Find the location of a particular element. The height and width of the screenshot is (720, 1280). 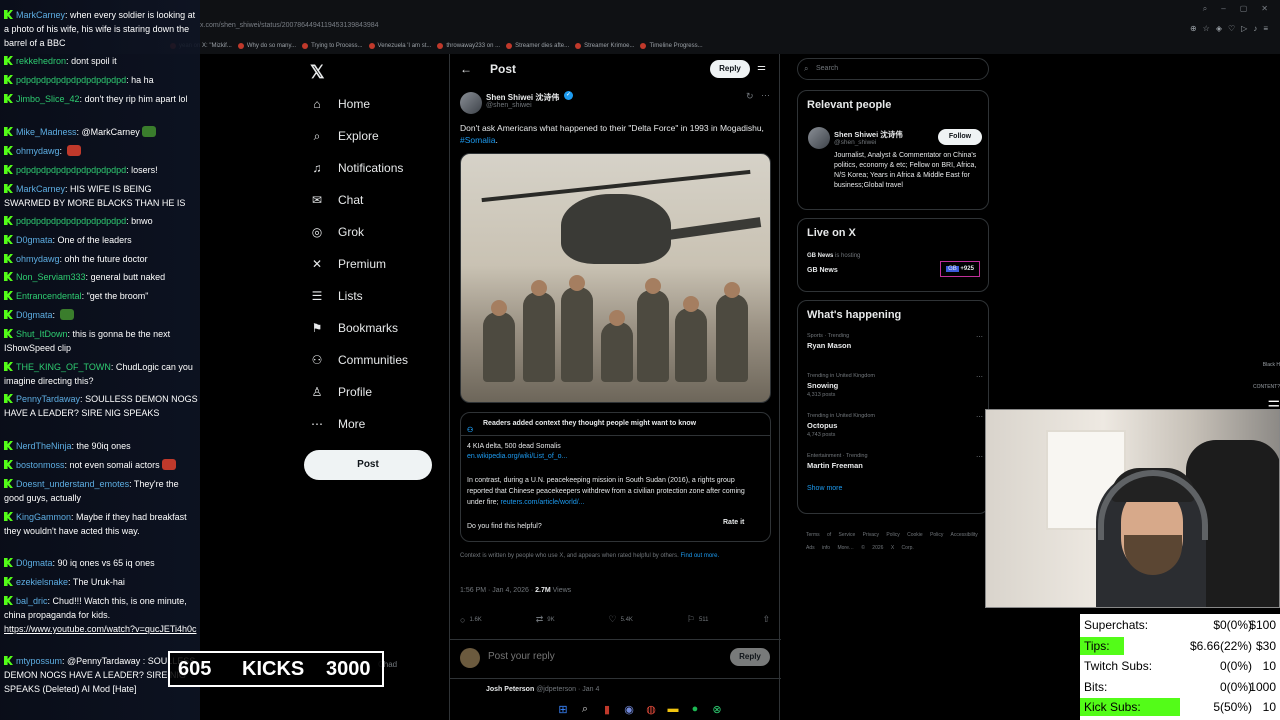

live-name: GB News is located at coordinates (822, 270).